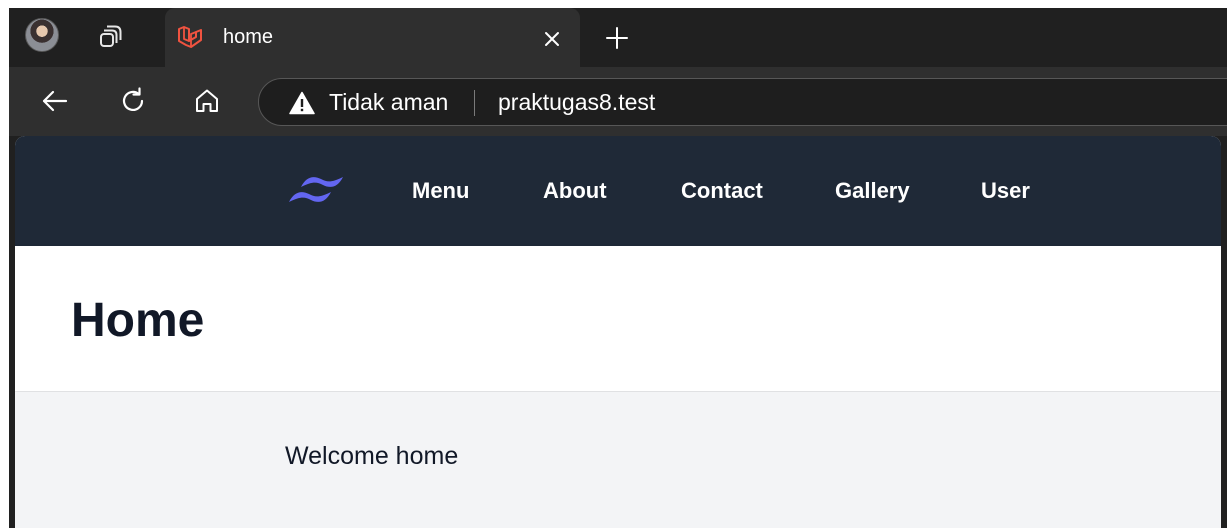 Image resolution: width=1227 pixels, height=528 pixels. What do you see at coordinates (111, 36) in the screenshot?
I see `tab-actions-icon` at bounding box center [111, 36].